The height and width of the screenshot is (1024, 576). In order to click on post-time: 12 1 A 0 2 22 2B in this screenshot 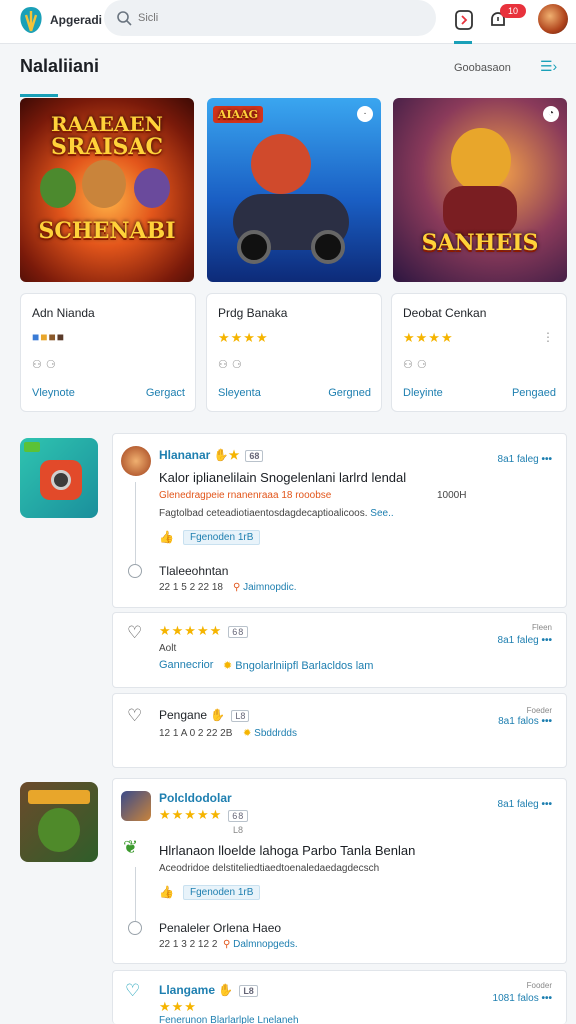, I will do `click(196, 733)`.